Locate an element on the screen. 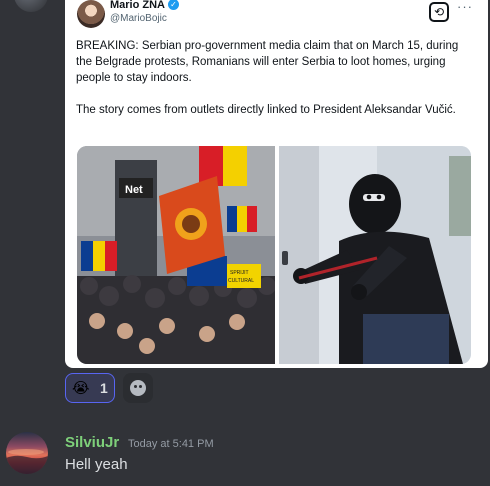 The width and height of the screenshot is (490, 486). embed-author-name: Mario ZNA ✓ is located at coordinates (144, 5).